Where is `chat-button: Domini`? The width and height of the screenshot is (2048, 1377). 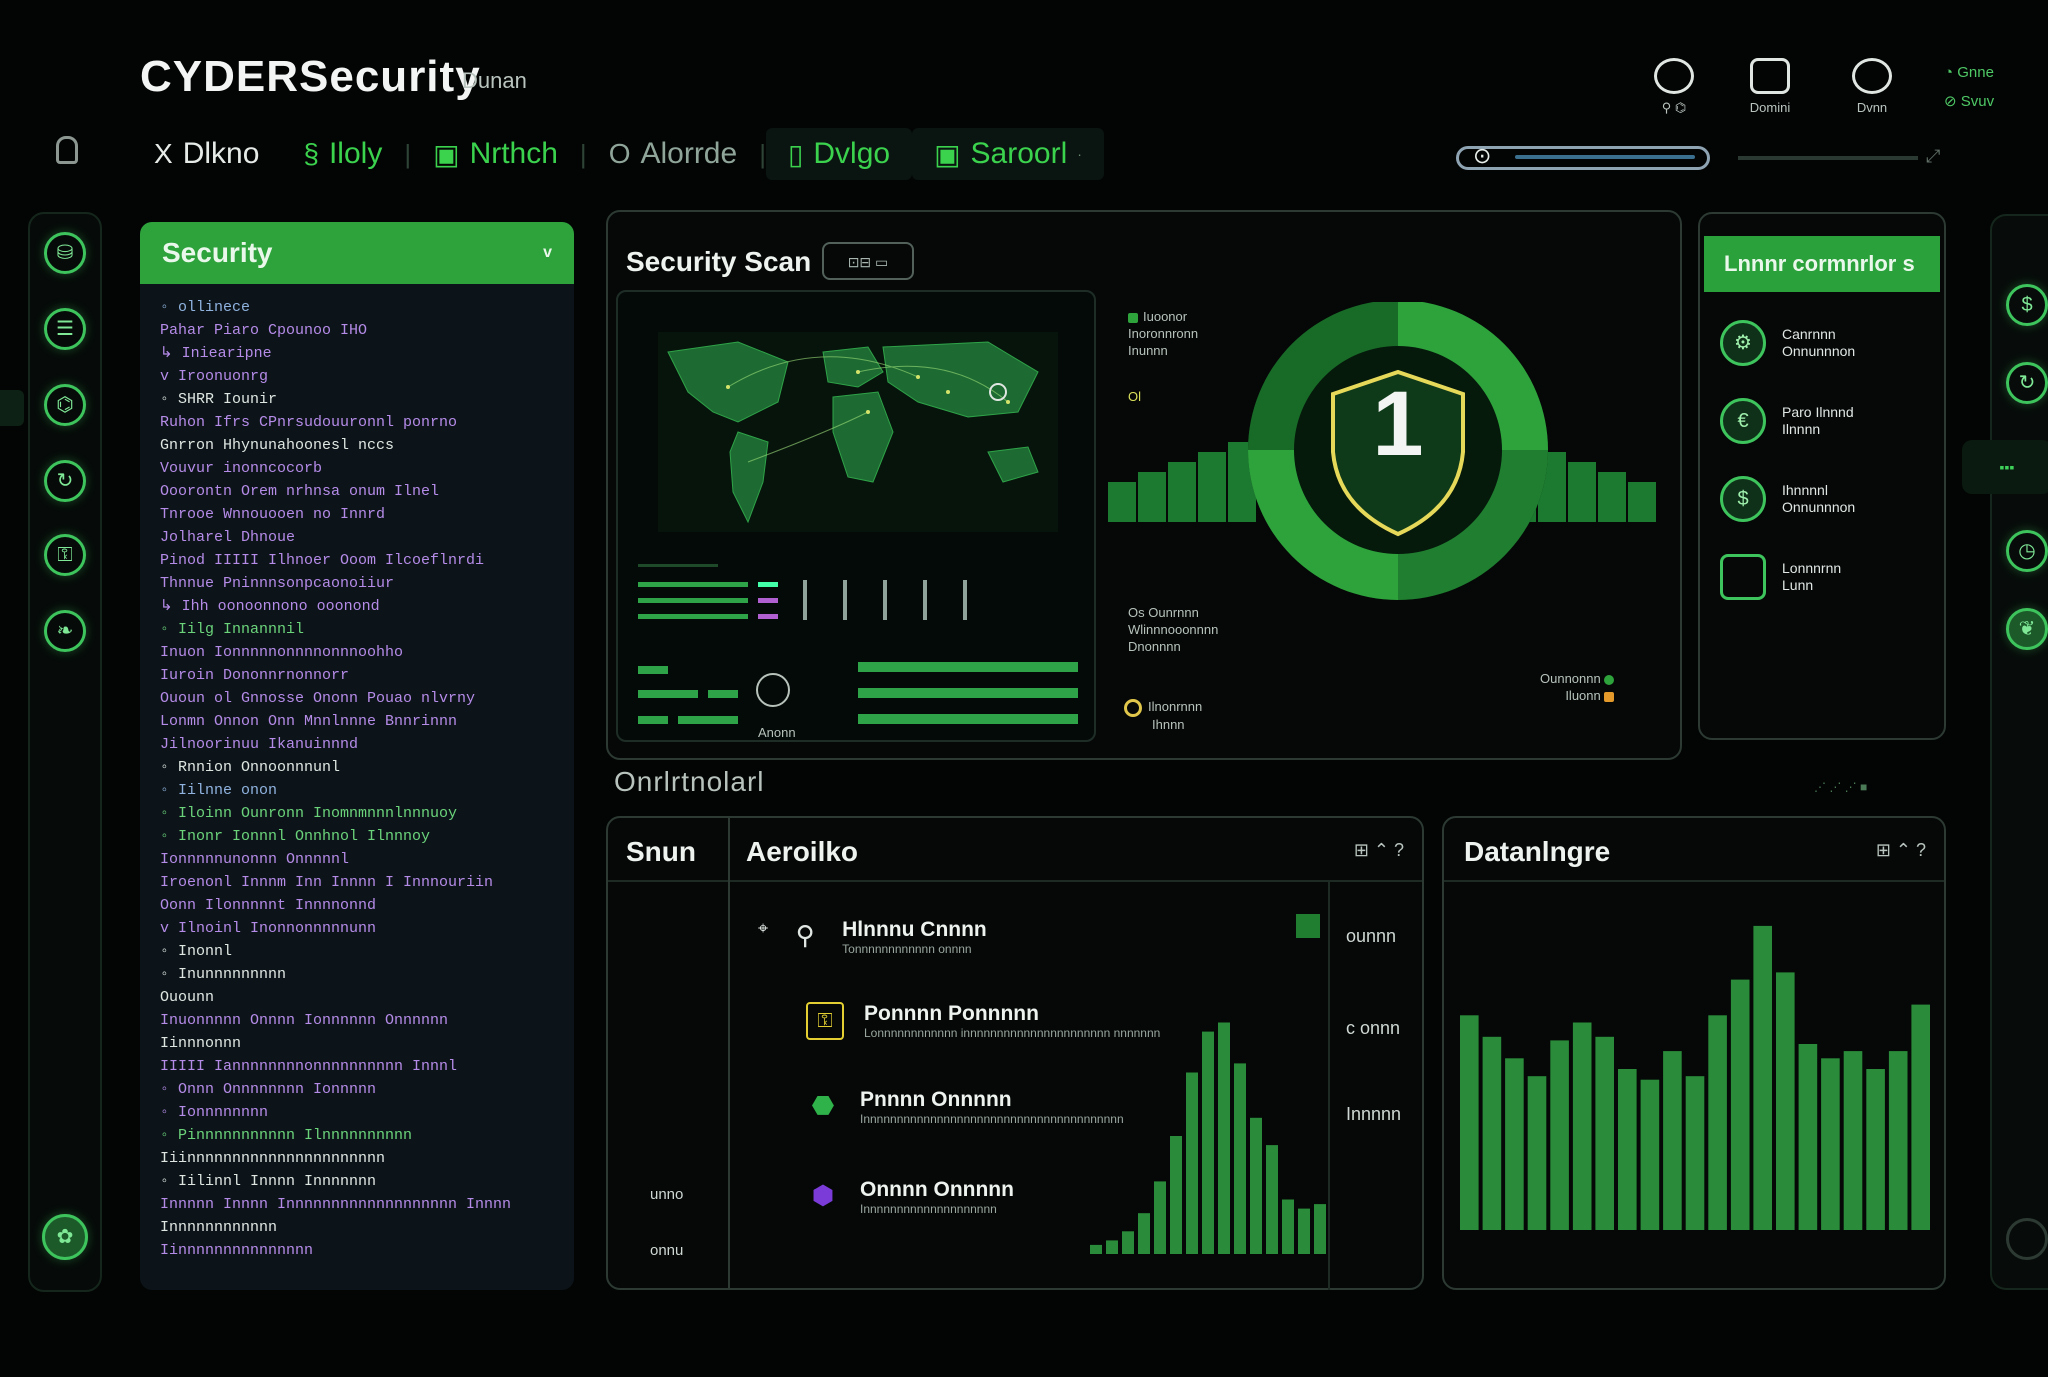
chat-button: Domini is located at coordinates (1770, 86).